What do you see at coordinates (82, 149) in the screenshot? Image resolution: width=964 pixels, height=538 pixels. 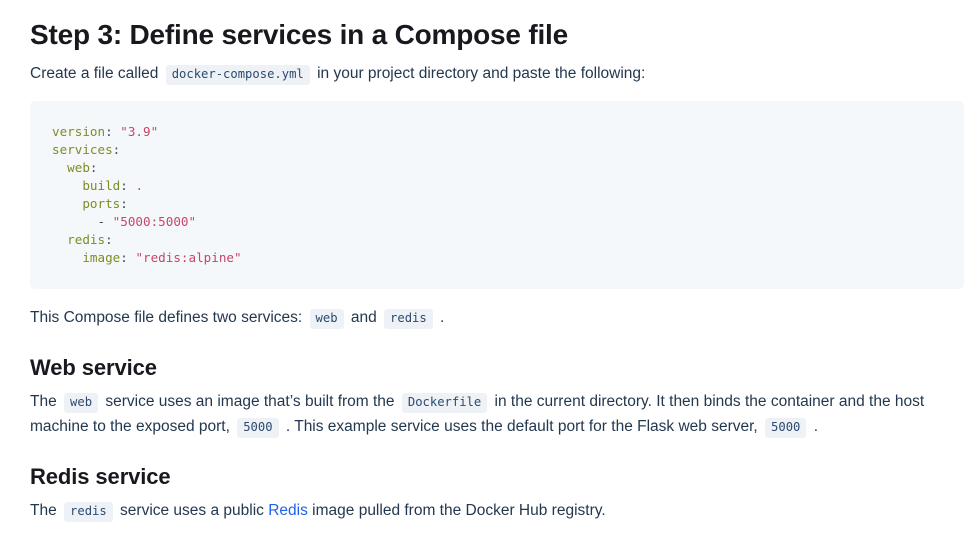 I see `yaml-key-services: services` at bounding box center [82, 149].